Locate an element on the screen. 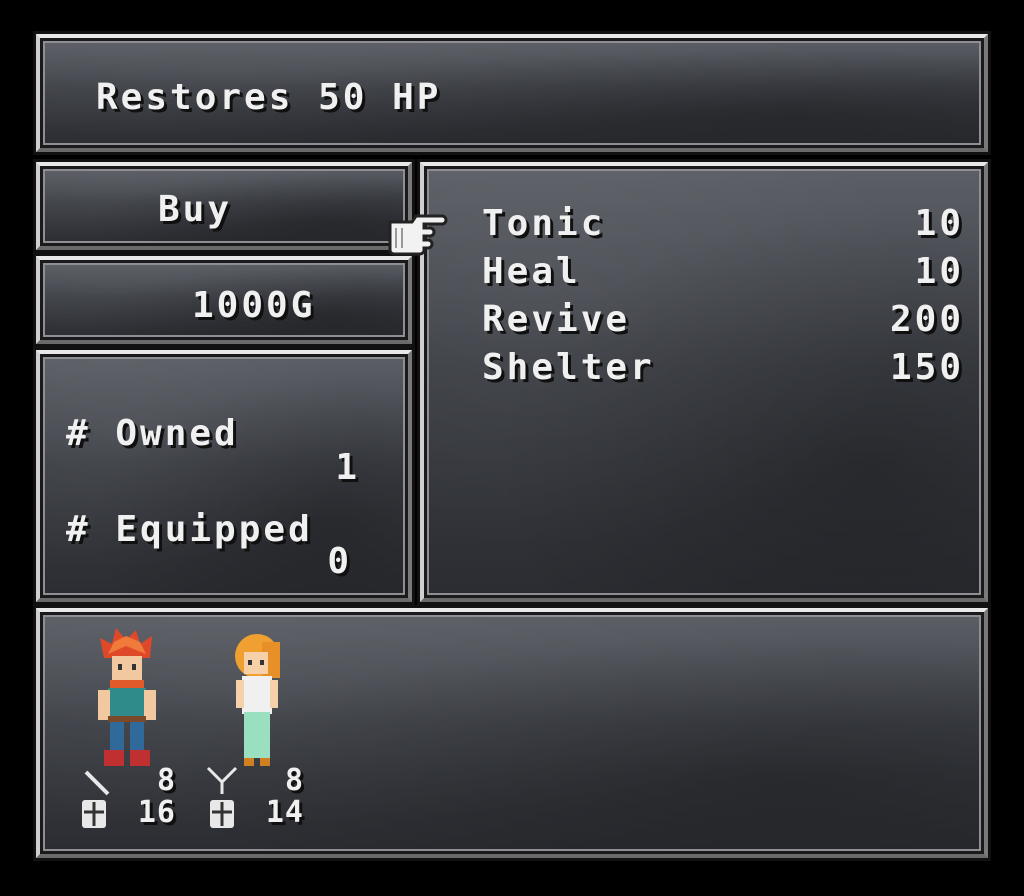  gold-panel: 1000G is located at coordinates (224, 300).